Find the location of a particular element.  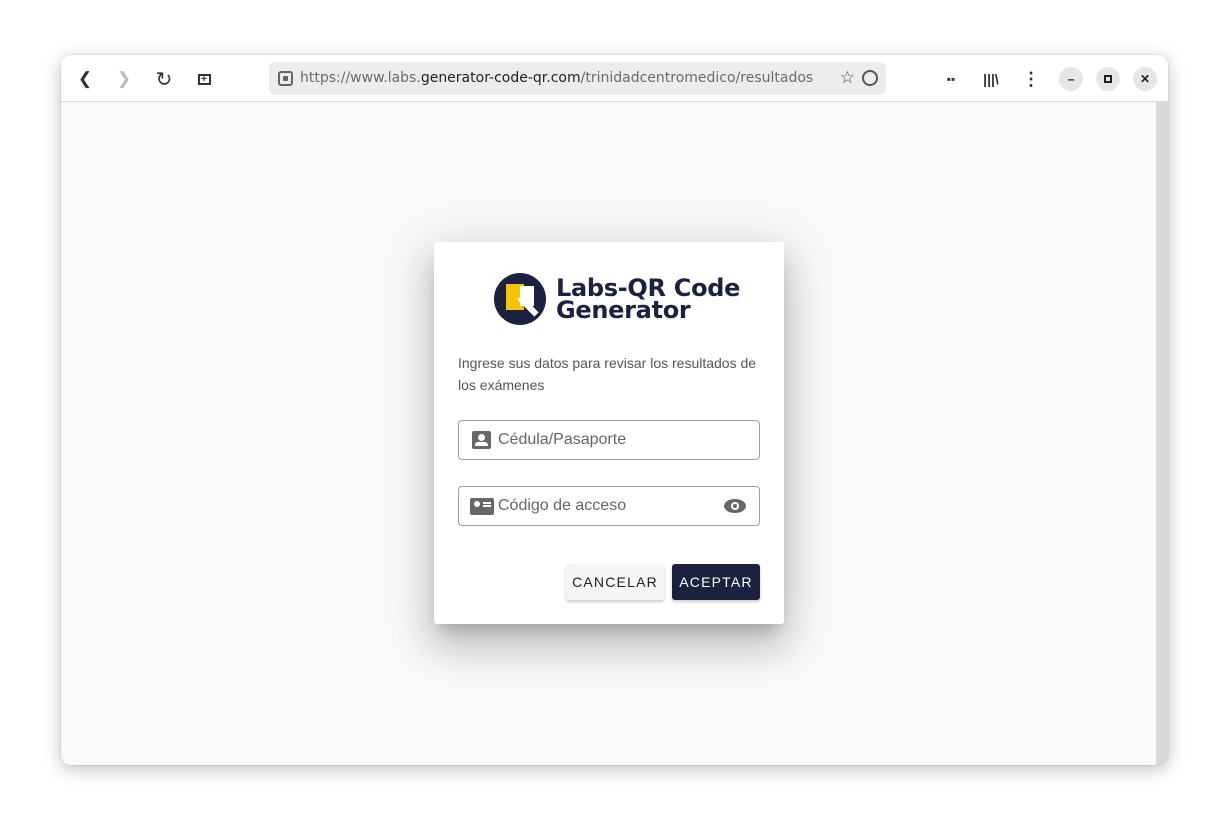

maximize-button is located at coordinates (1108, 79).